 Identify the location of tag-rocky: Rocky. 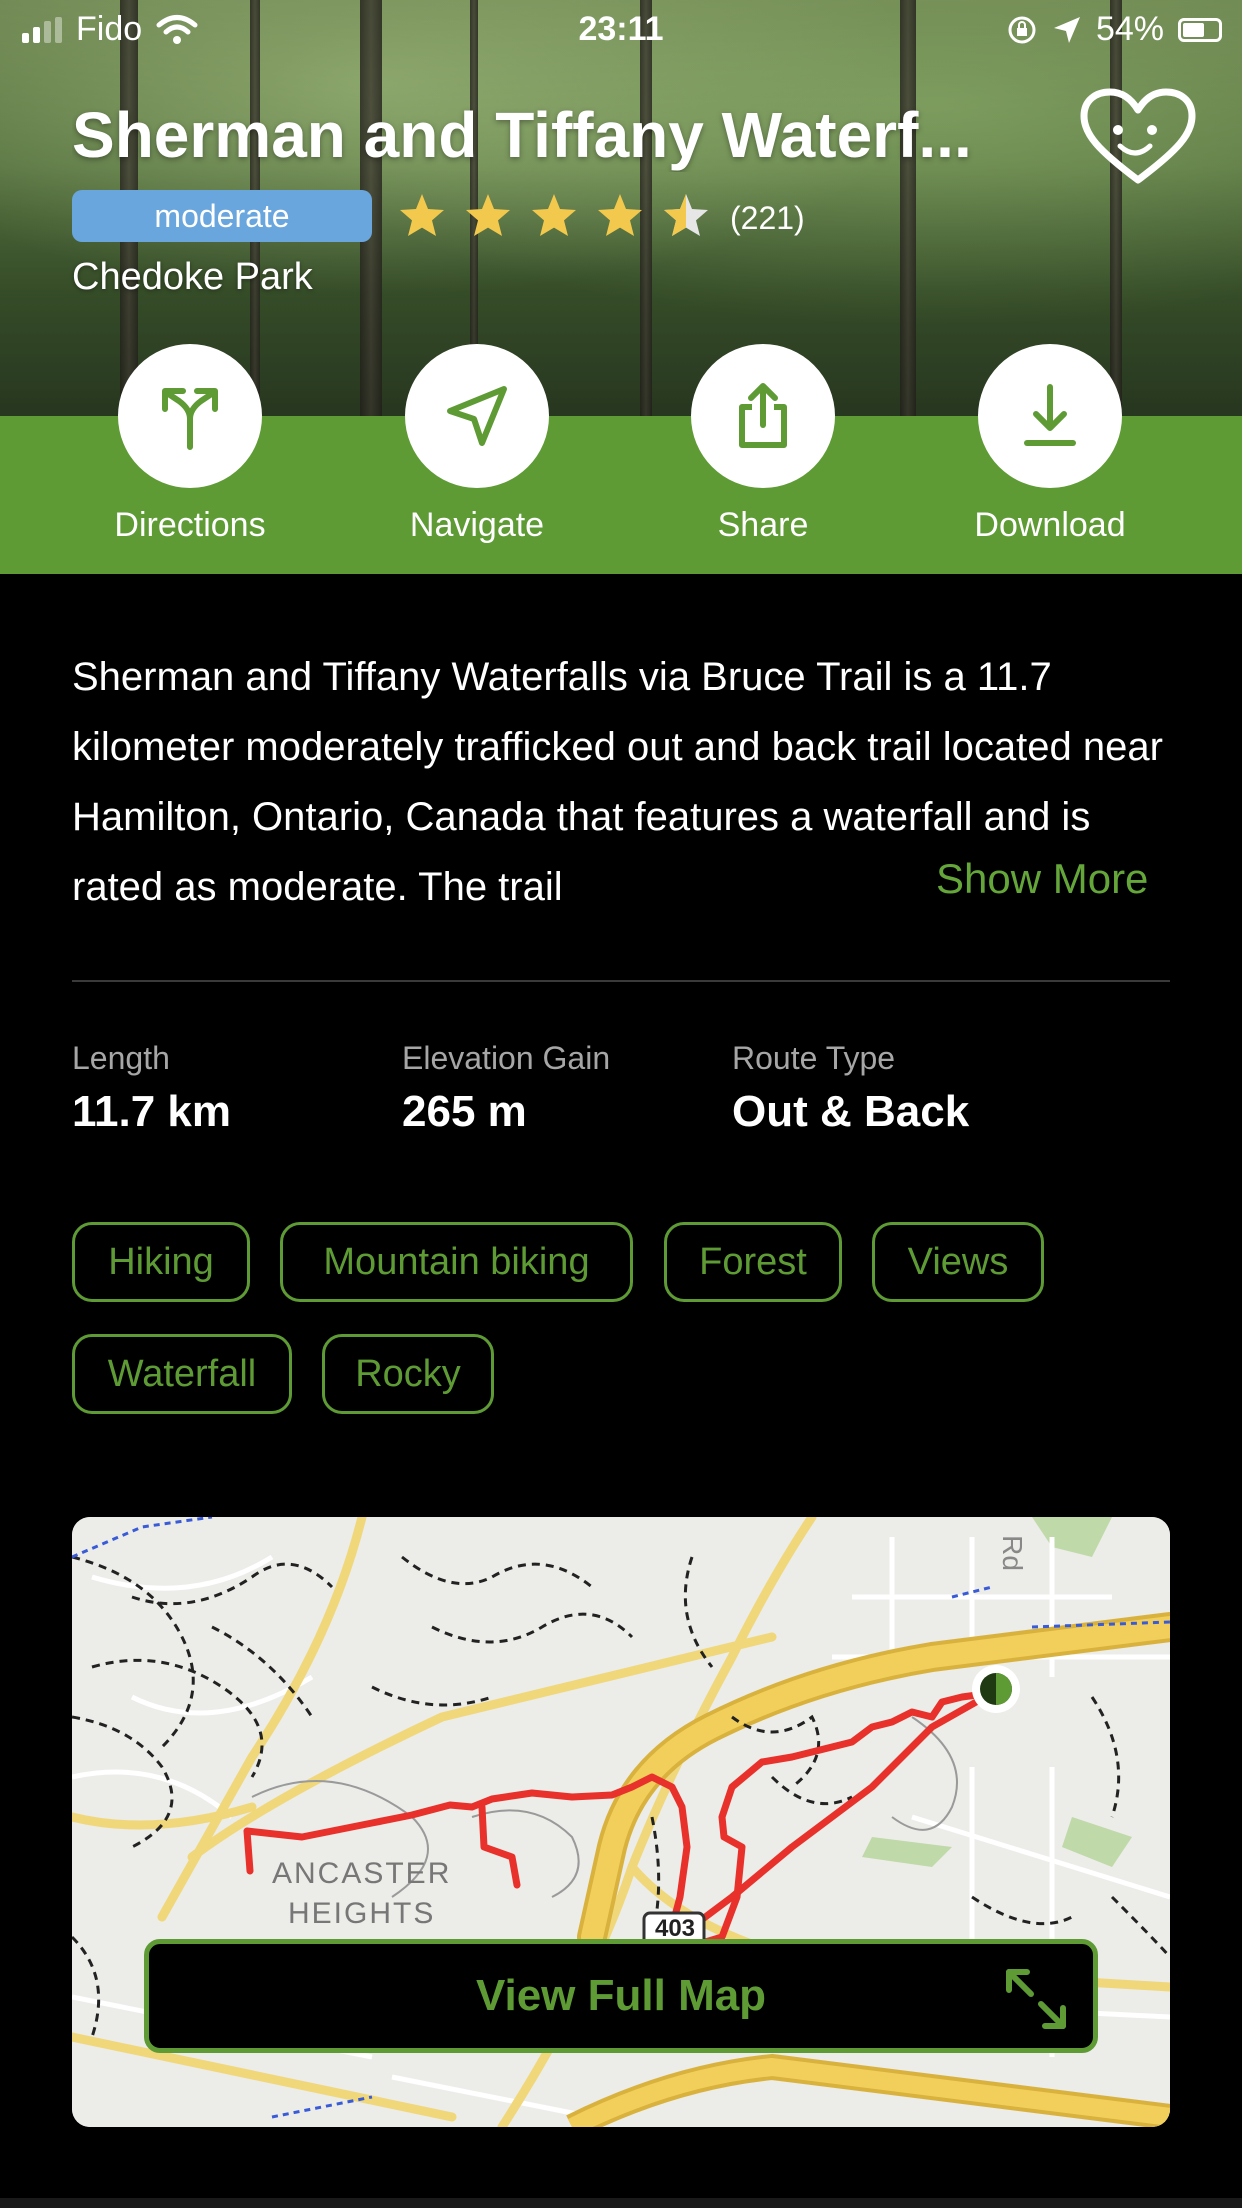
(408, 1374).